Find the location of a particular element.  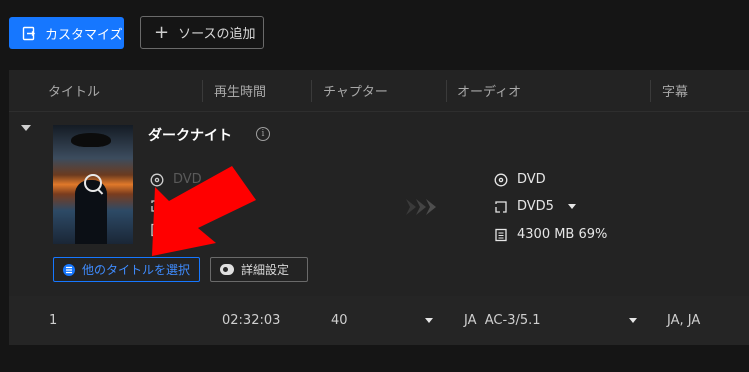

red-annotation-arrow is located at coordinates (204, 211).